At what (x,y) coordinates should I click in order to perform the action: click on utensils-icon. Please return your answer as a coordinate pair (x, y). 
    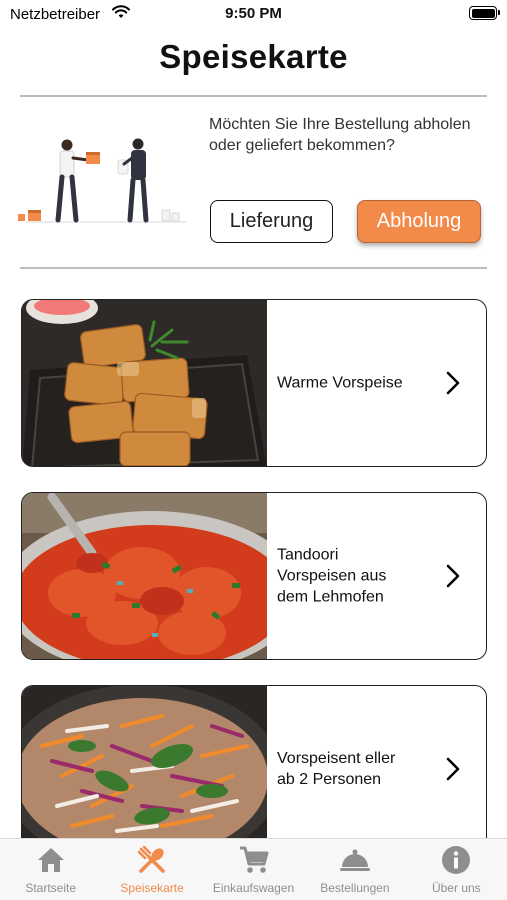
    Looking at the image, I should click on (151, 859).